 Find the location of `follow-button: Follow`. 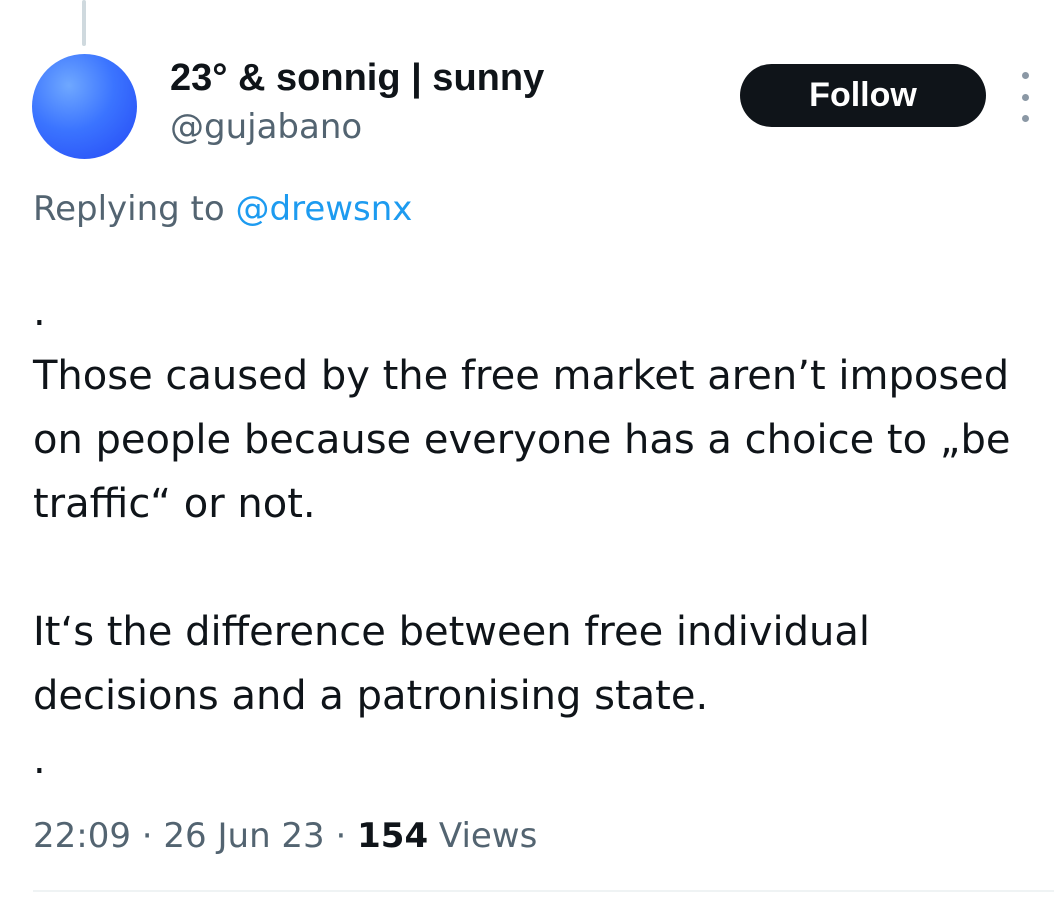

follow-button: Follow is located at coordinates (863, 95).